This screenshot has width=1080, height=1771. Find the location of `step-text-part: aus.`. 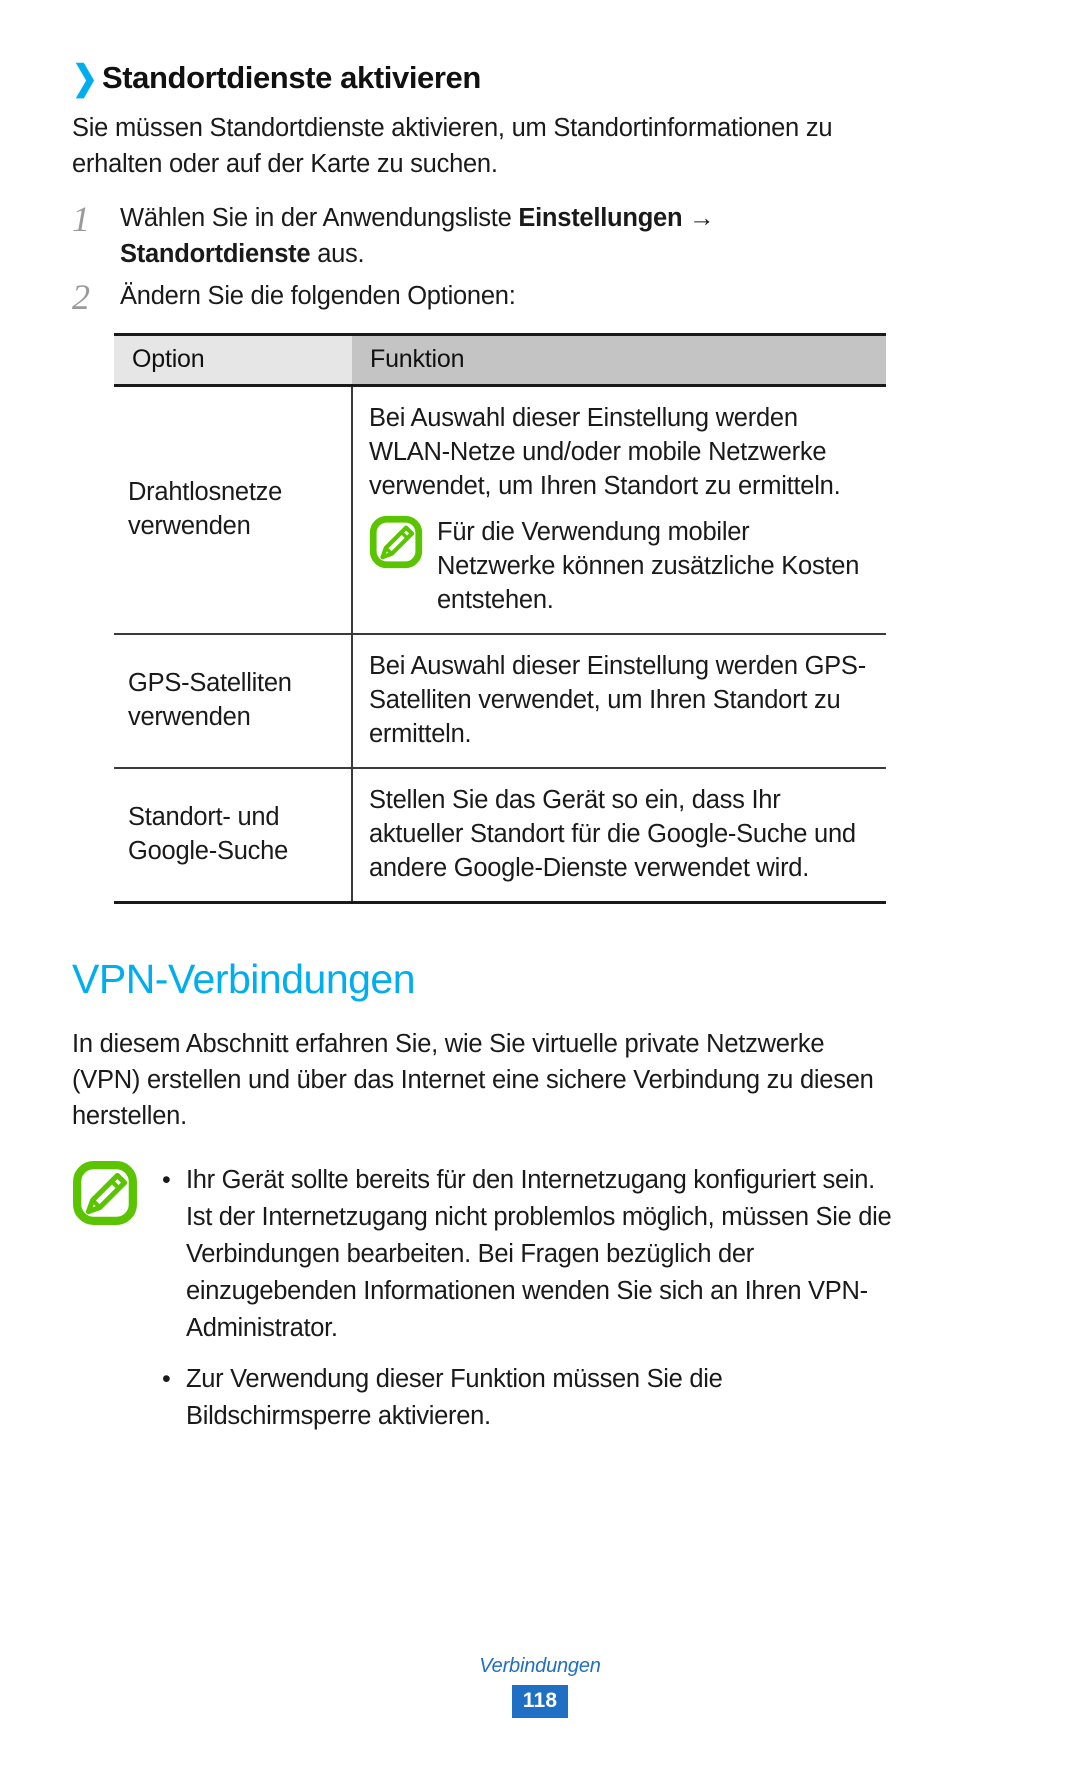

step-text-part: aus. is located at coordinates (337, 254).